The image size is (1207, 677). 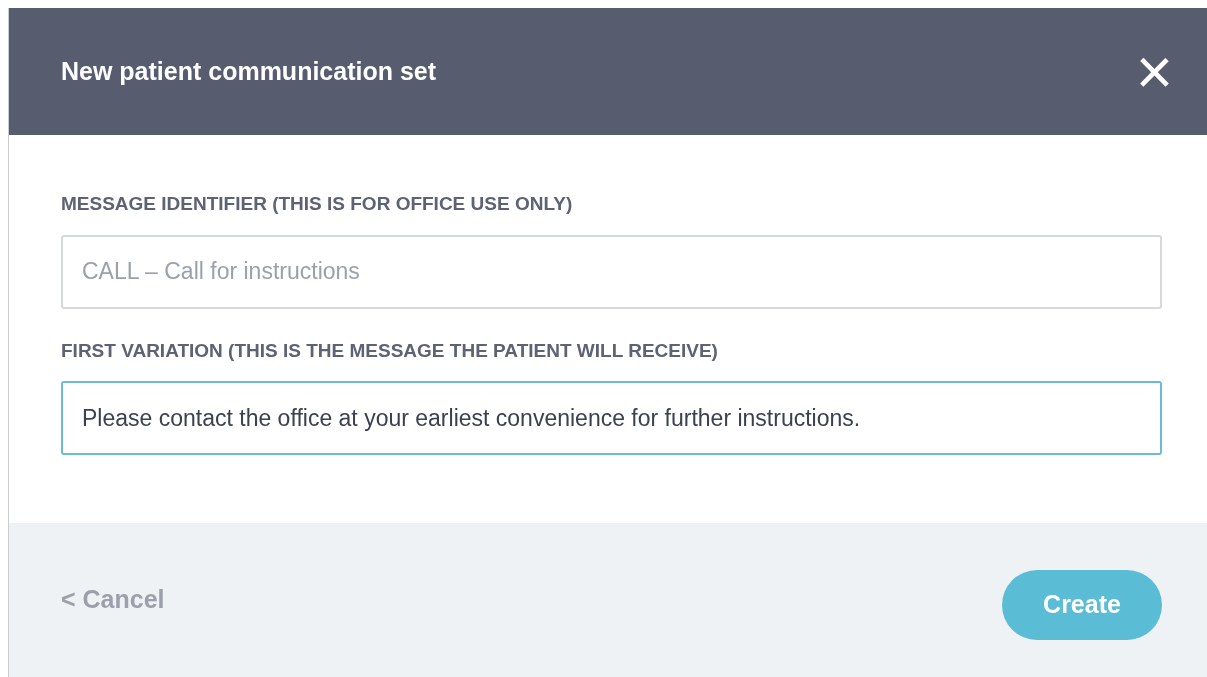 What do you see at coordinates (390, 350) in the screenshot?
I see `field-label: FIRST VARIATION (THIS IS THE MESSAGE THE PATIENT WILL RECEIVE)` at bounding box center [390, 350].